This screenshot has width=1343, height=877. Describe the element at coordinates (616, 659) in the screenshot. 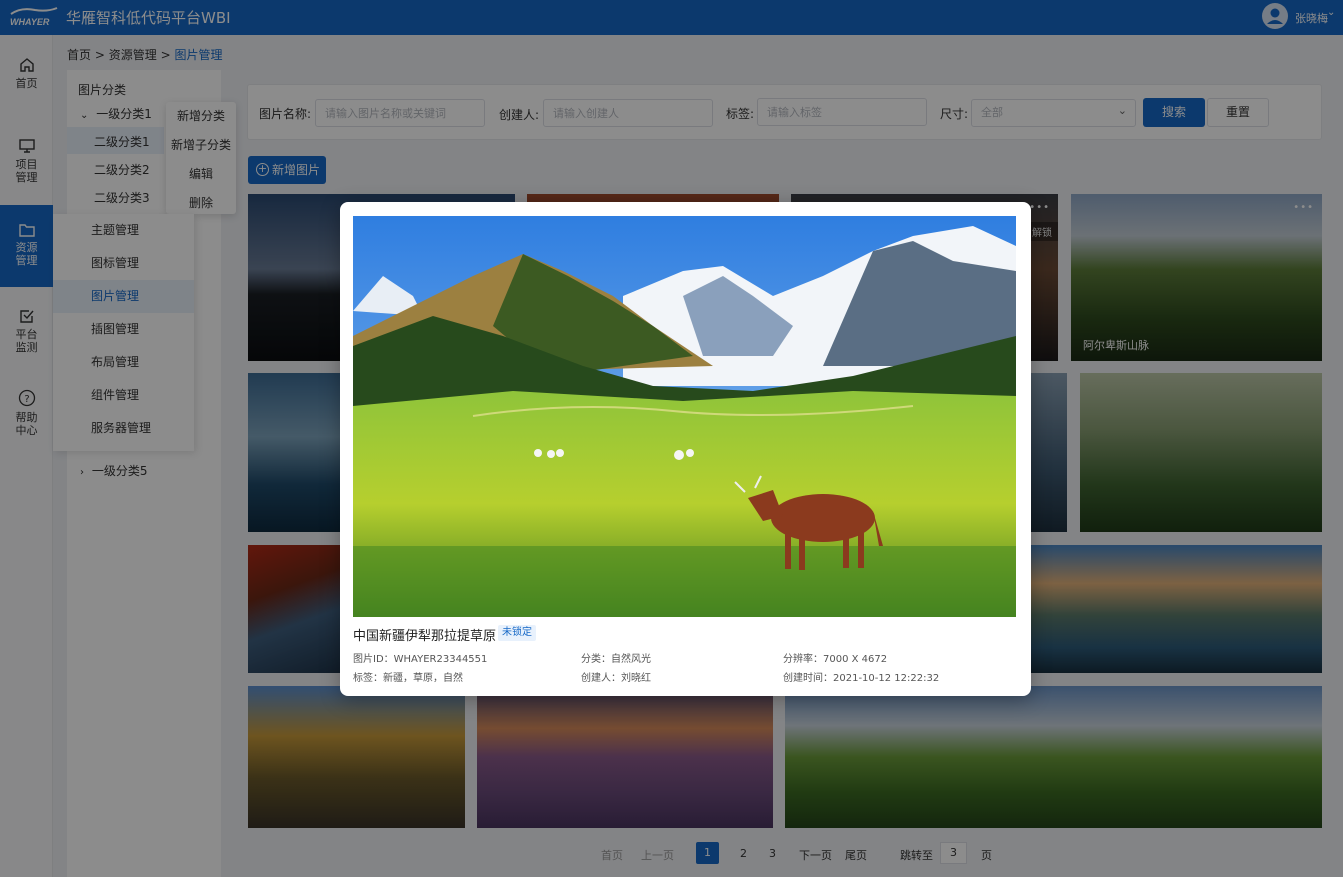

I see `image-category: 分类：自然风光` at that location.